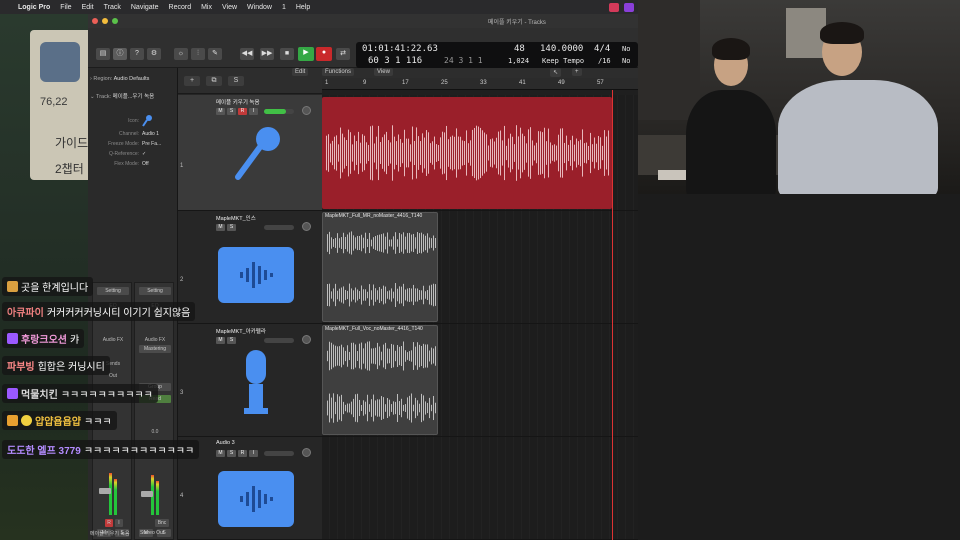 The height and width of the screenshot is (540, 960). What do you see at coordinates (119, 523) in the screenshot?
I see `strip1-input-button: I` at bounding box center [119, 523].